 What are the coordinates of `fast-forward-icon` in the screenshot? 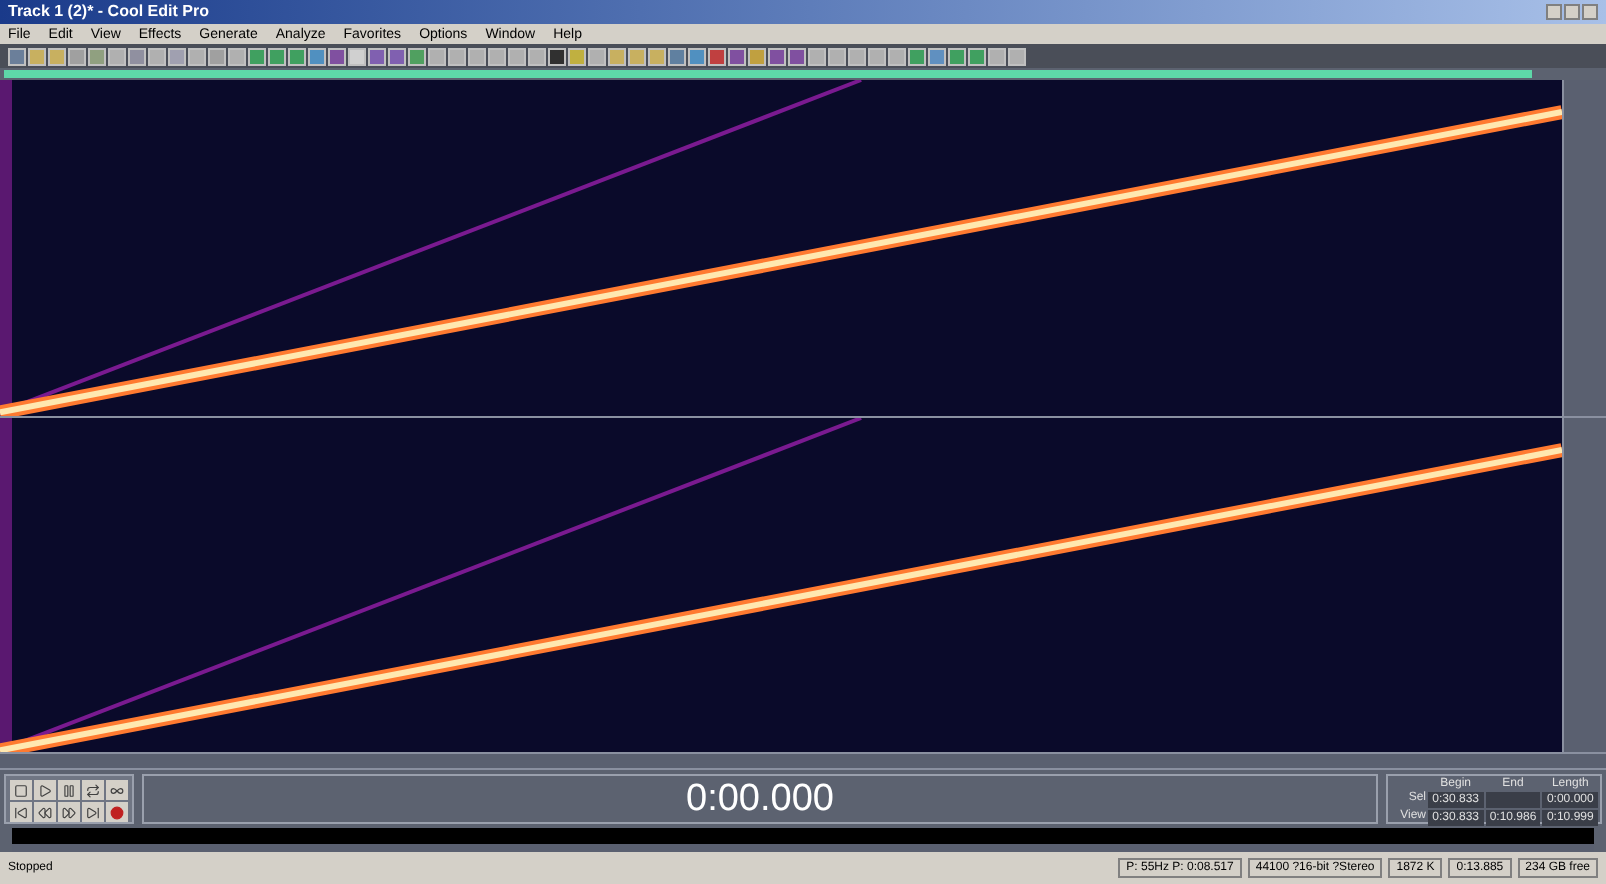 It's located at (69, 812).